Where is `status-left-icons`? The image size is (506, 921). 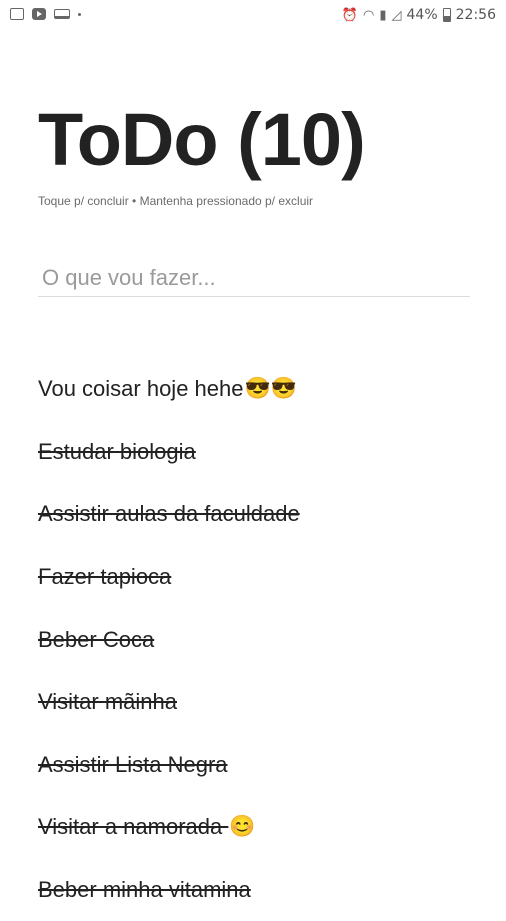 status-left-icons is located at coordinates (45, 14).